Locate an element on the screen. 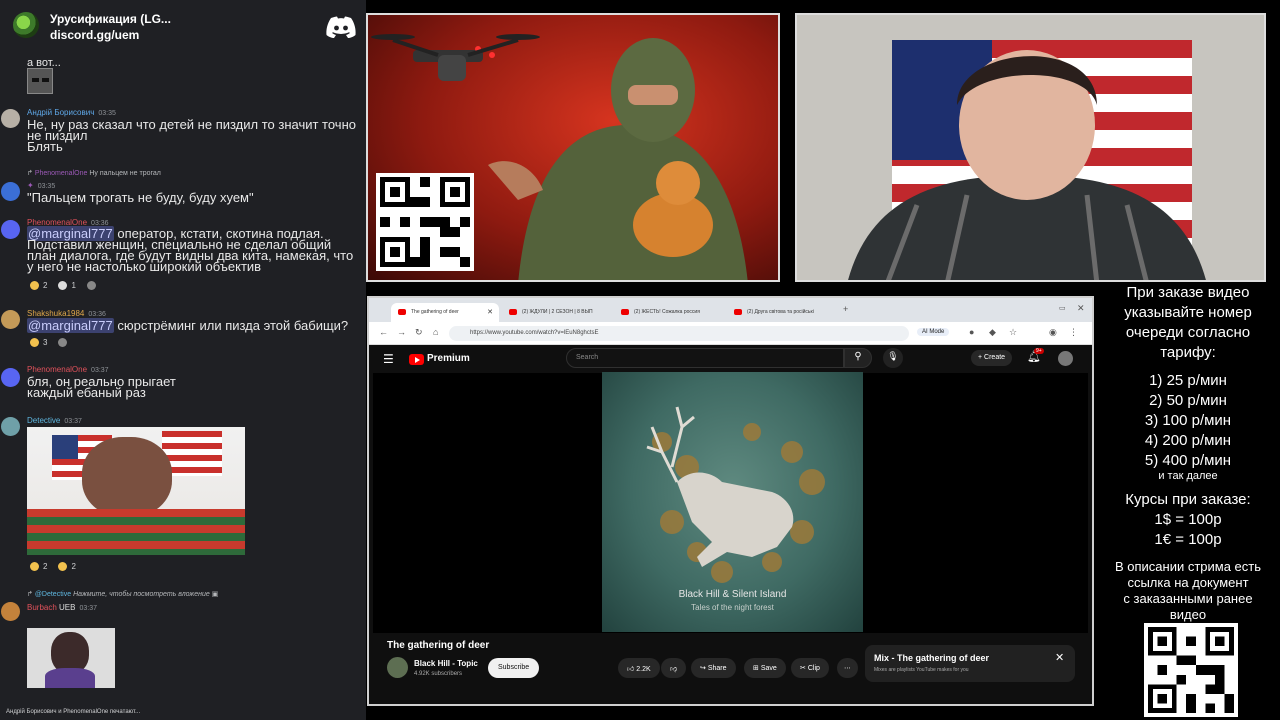  close-icon: ✕ is located at coordinates (1059, 657).